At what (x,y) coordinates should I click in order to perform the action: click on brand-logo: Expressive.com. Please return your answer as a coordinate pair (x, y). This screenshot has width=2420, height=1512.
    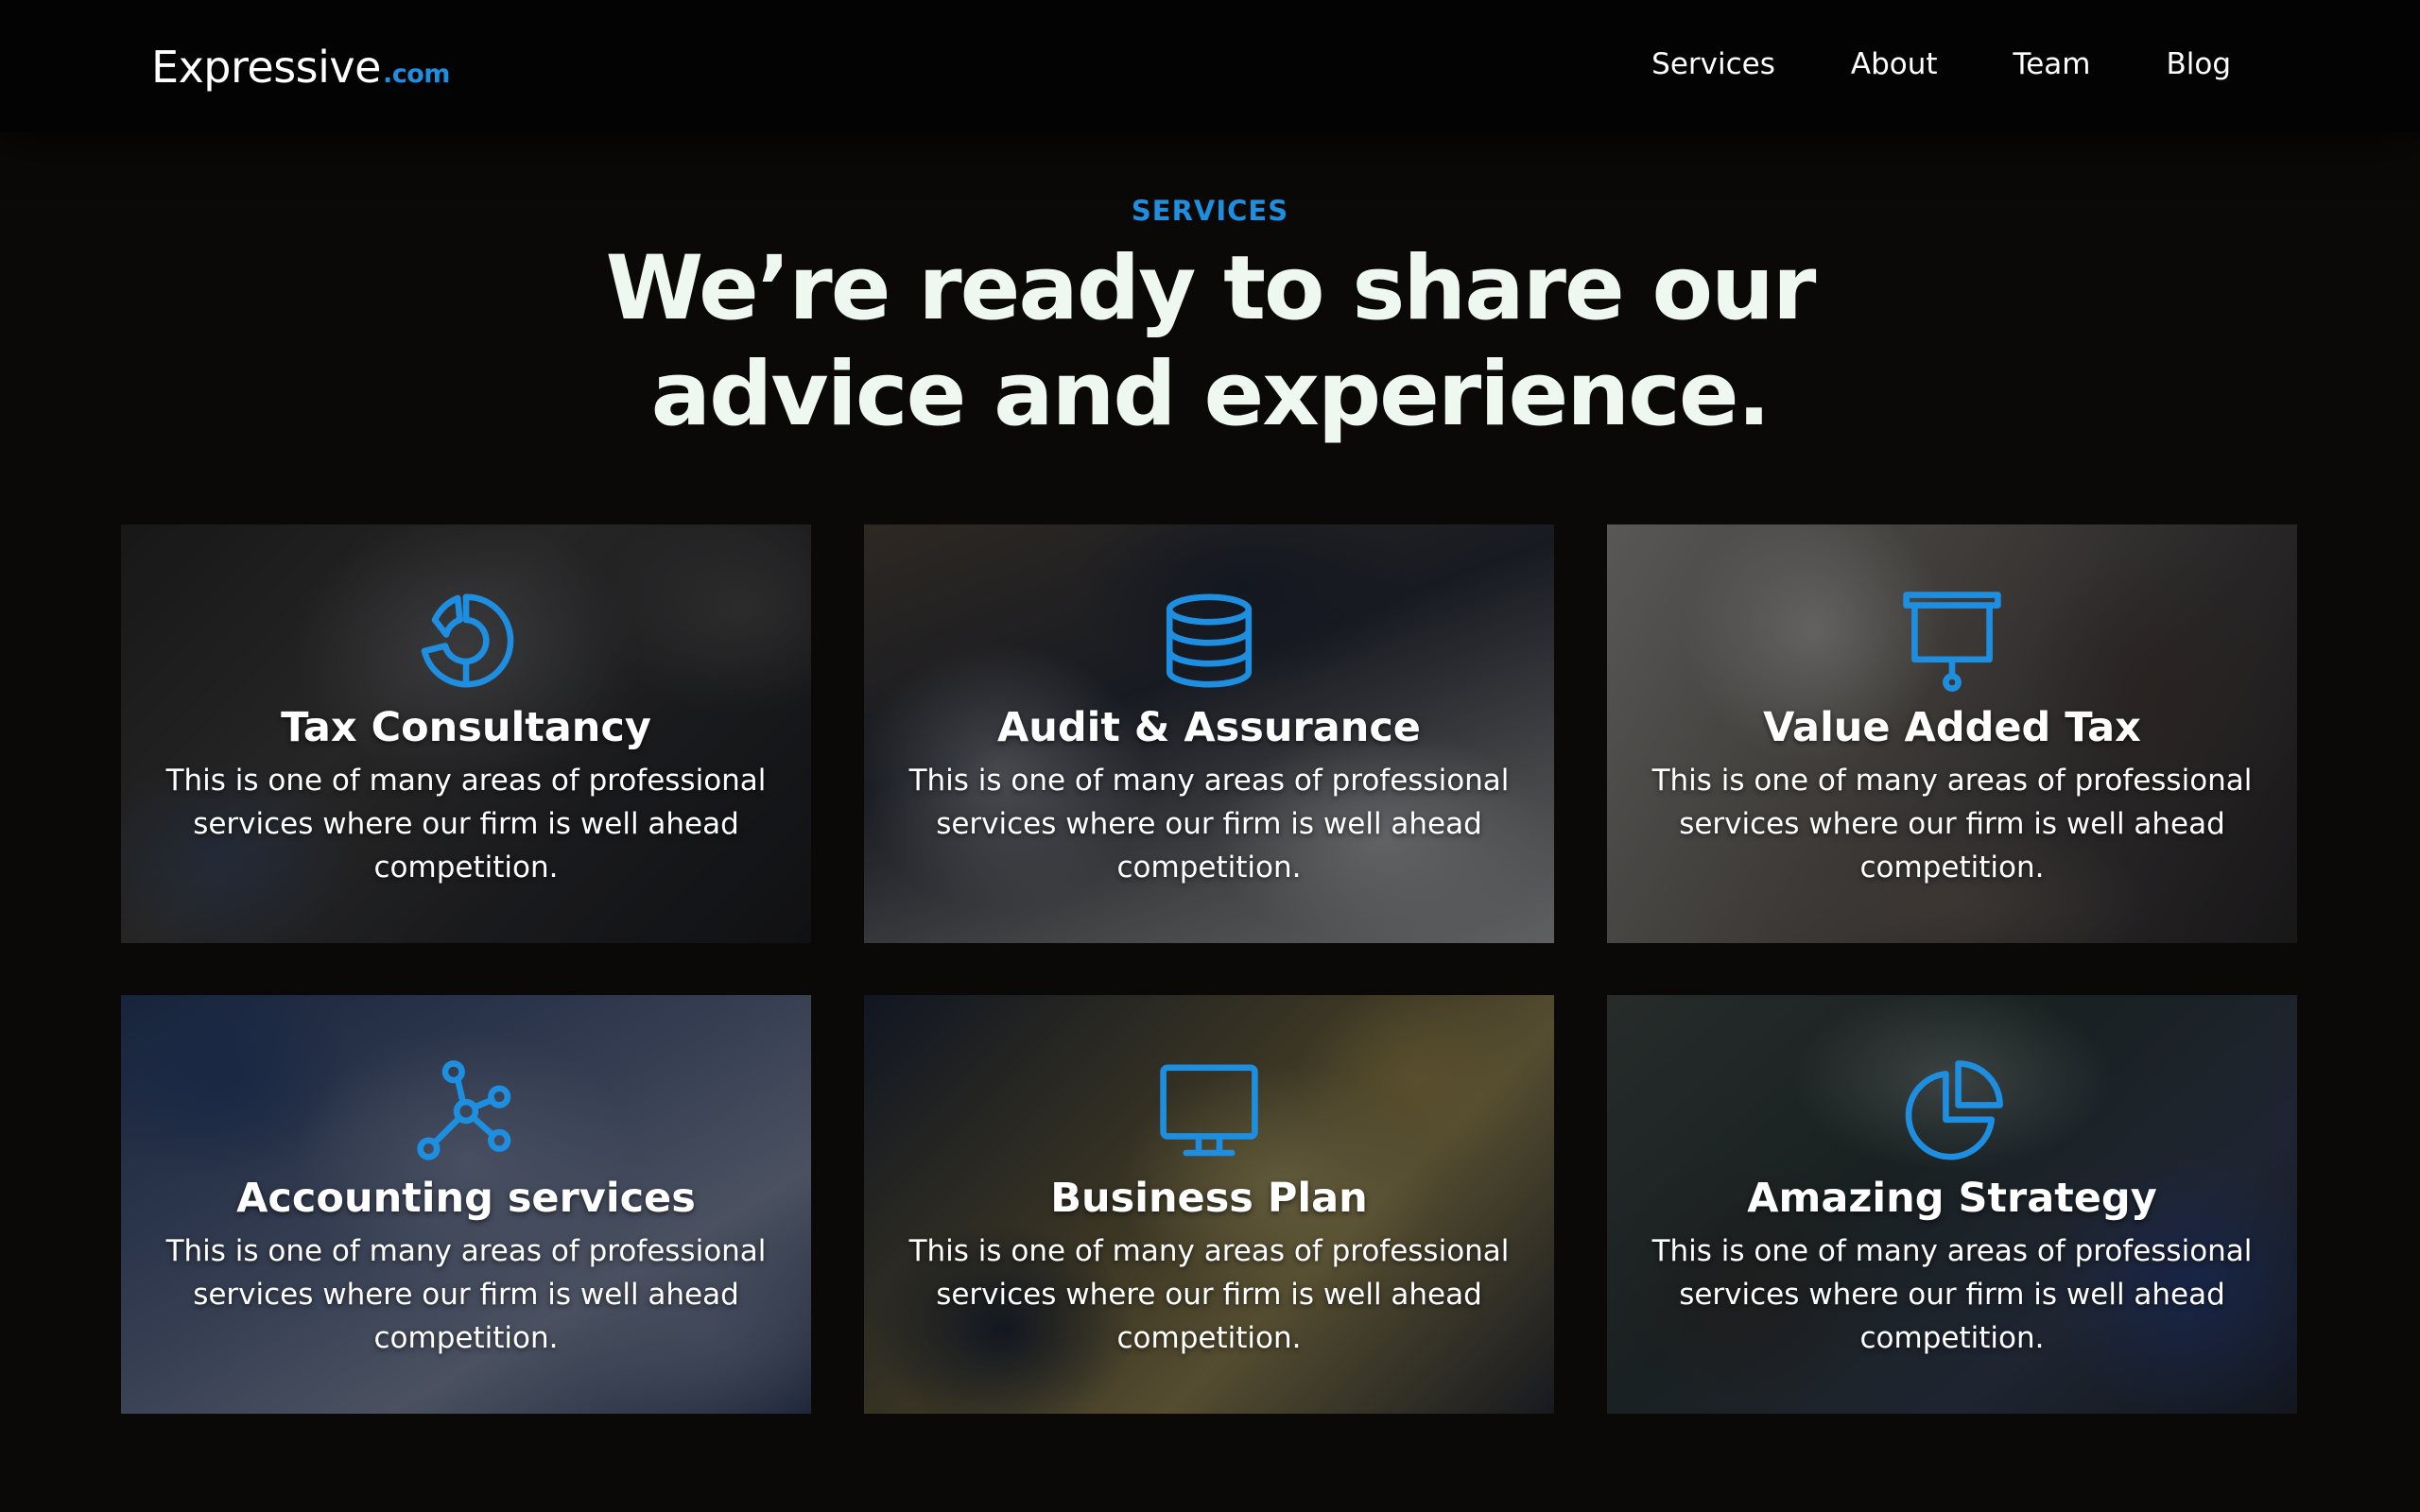
    Looking at the image, I should click on (300, 67).